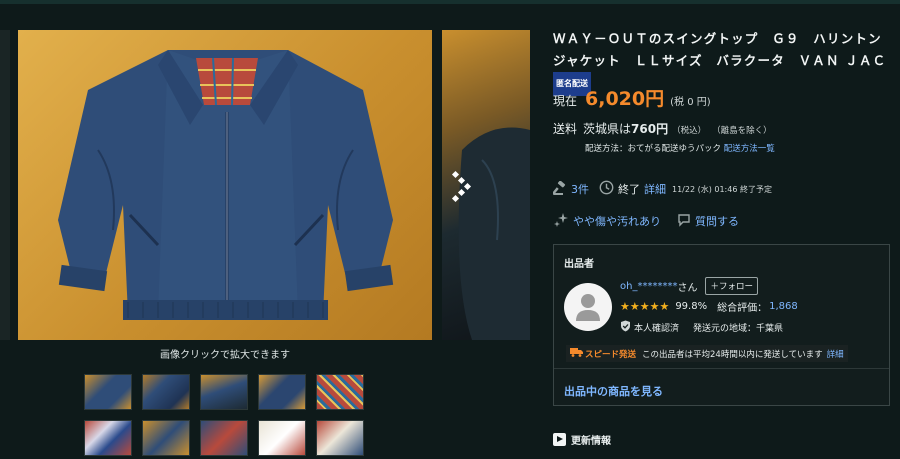 The width and height of the screenshot is (900, 459). What do you see at coordinates (783, 306) in the screenshot?
I see `total-rating-link: 1,868` at bounding box center [783, 306].